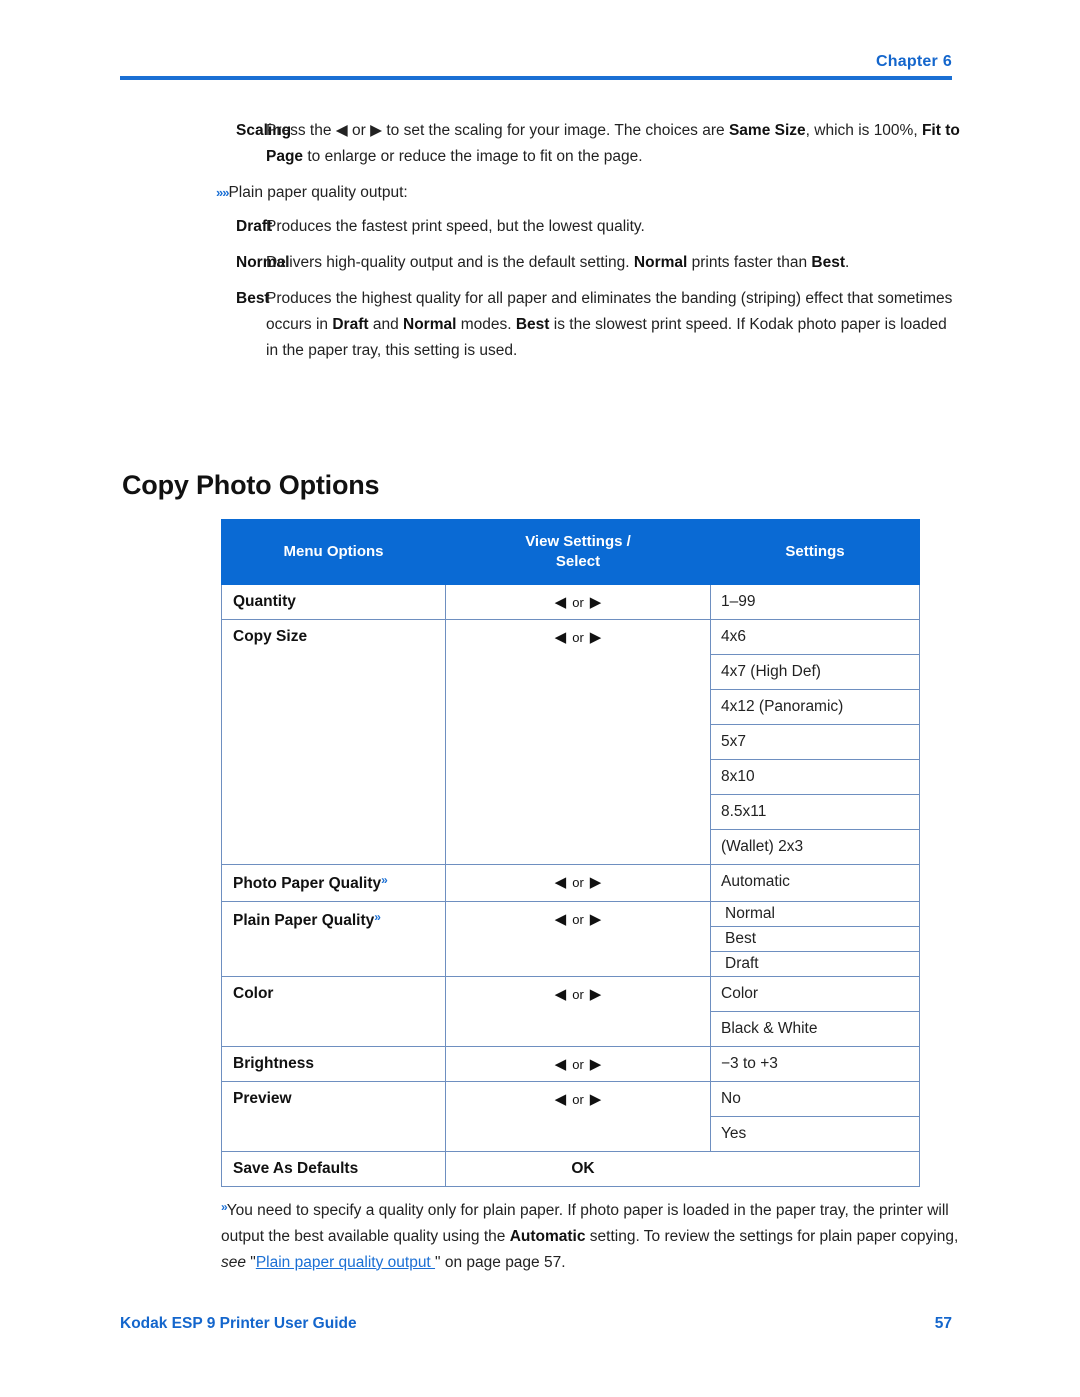 The width and height of the screenshot is (1080, 1397). What do you see at coordinates (233, 1262) in the screenshot?
I see `footnote-see-word: see` at bounding box center [233, 1262].